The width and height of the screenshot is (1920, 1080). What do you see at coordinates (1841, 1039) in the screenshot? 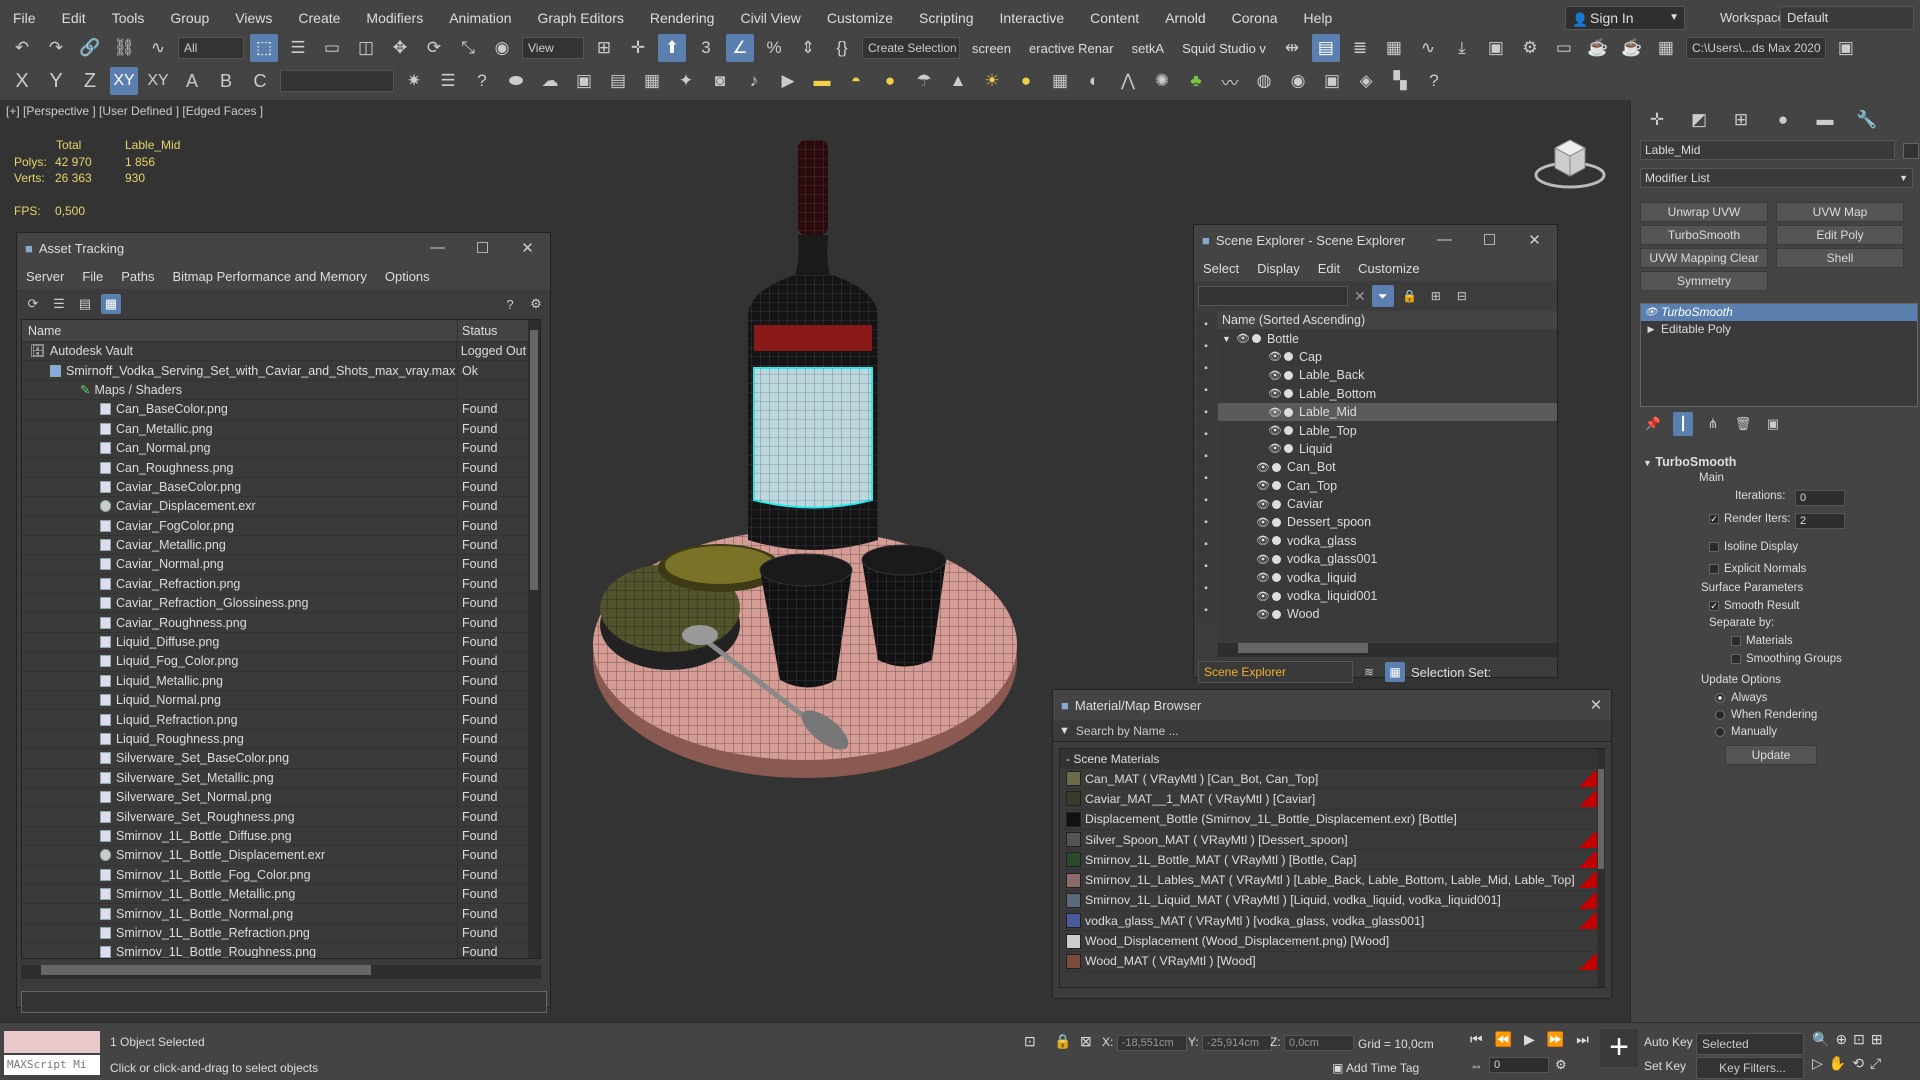
I see `zoom-all-icon: ⊕` at bounding box center [1841, 1039].